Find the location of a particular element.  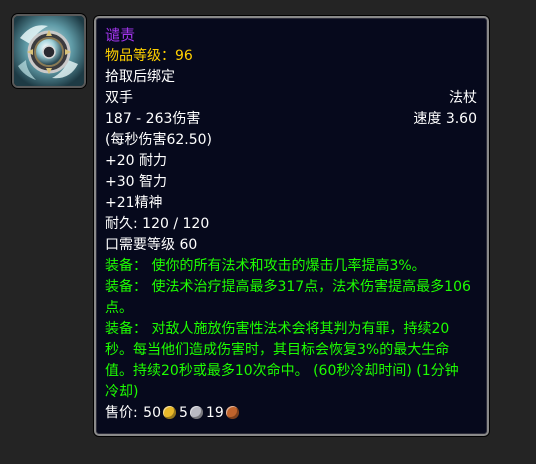

item-level-line: 物品等级：96 is located at coordinates (291, 56).